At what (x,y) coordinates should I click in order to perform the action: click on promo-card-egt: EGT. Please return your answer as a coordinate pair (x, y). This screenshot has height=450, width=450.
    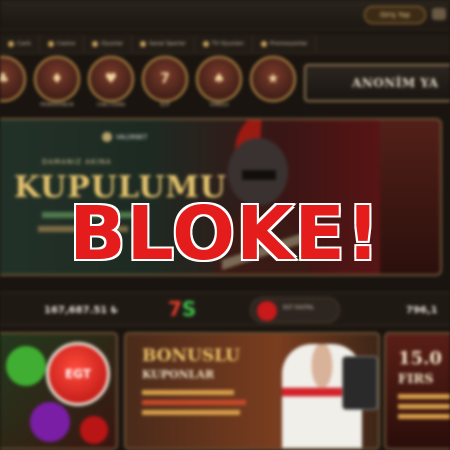
    Looking at the image, I should click on (59, 391).